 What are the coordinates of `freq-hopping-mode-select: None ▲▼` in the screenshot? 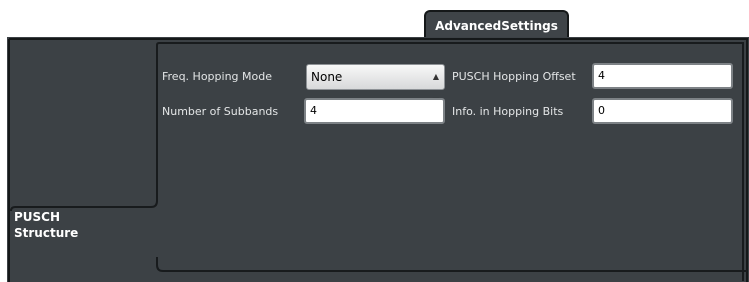 It's located at (375, 84).